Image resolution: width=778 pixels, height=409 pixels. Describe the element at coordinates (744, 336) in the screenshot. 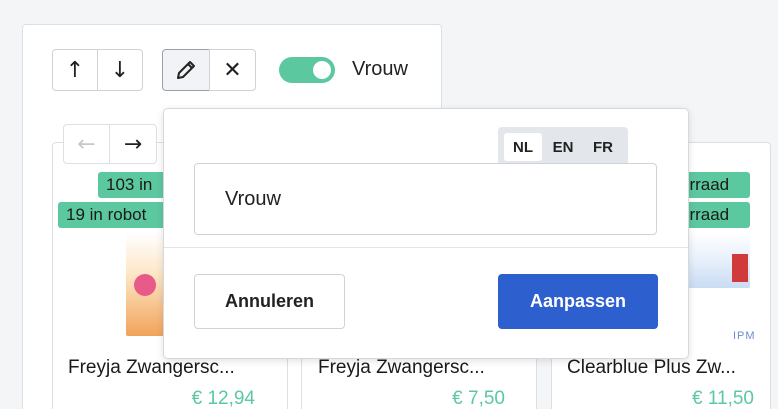

I see `brand-logo: IPM` at that location.